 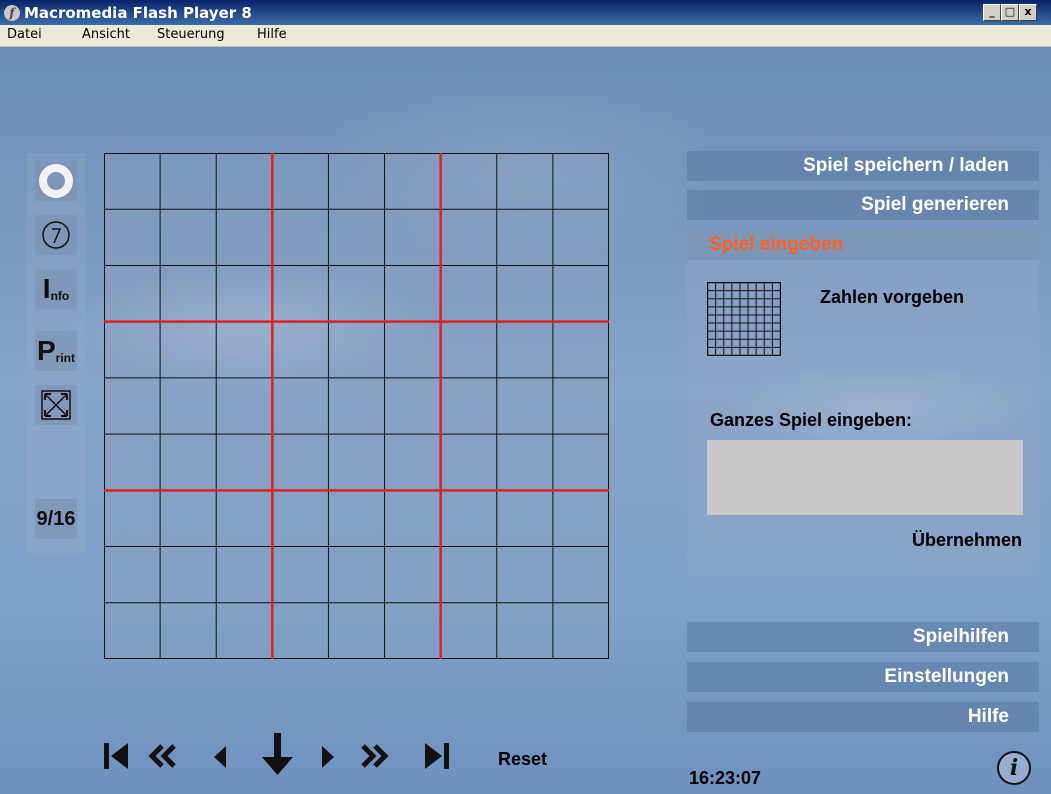 I want to click on ring-button, so click(x=56, y=181).